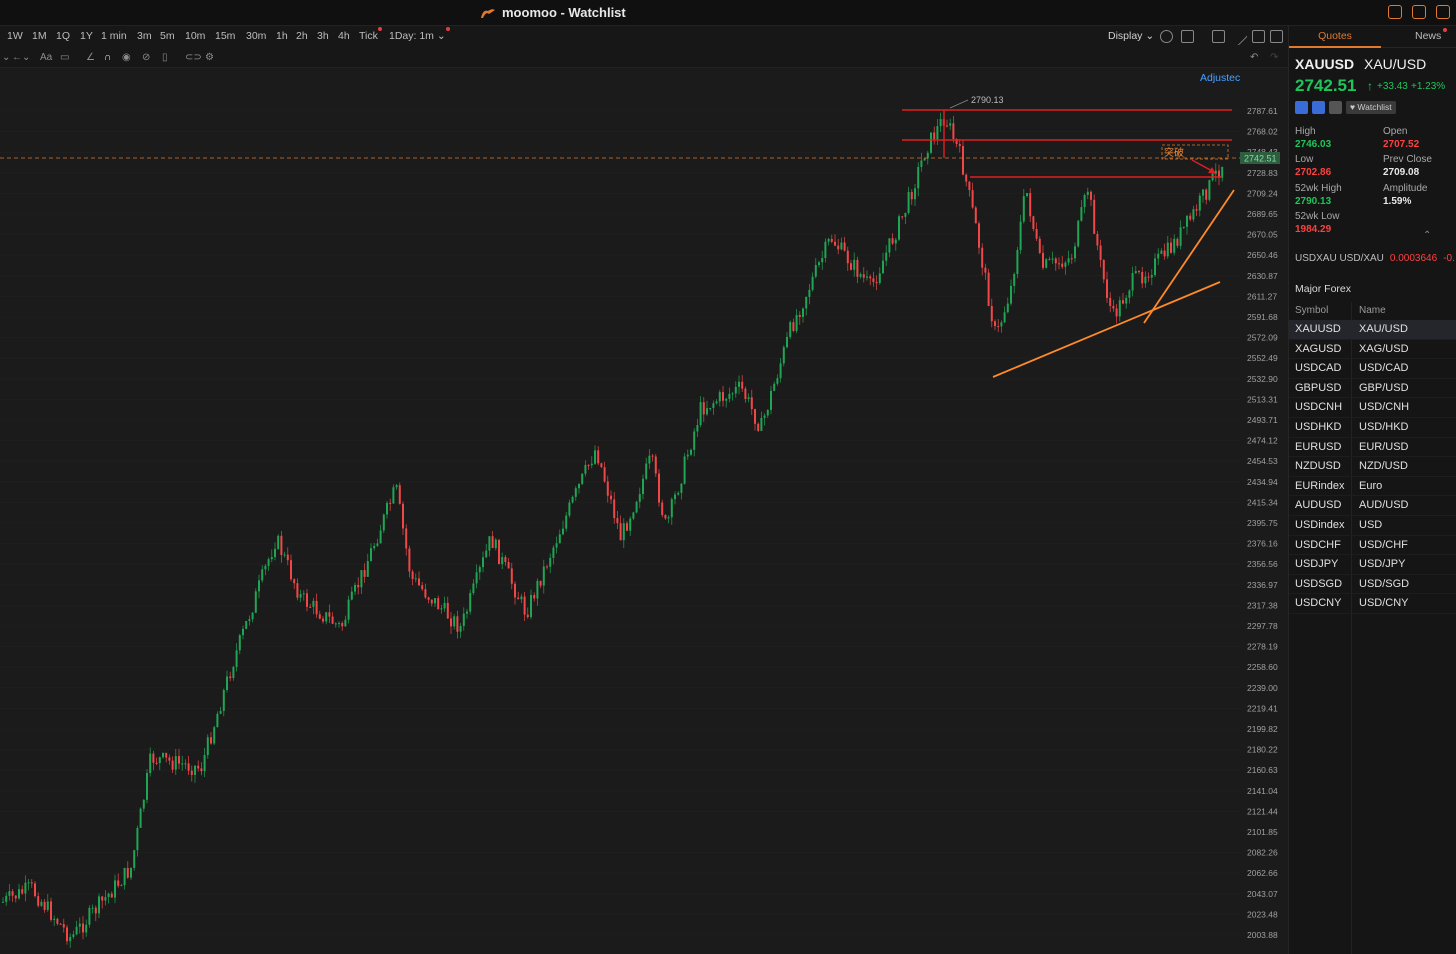  Describe the element at coordinates (39, 36) in the screenshot. I see `timeframe-1m: 1M` at that location.